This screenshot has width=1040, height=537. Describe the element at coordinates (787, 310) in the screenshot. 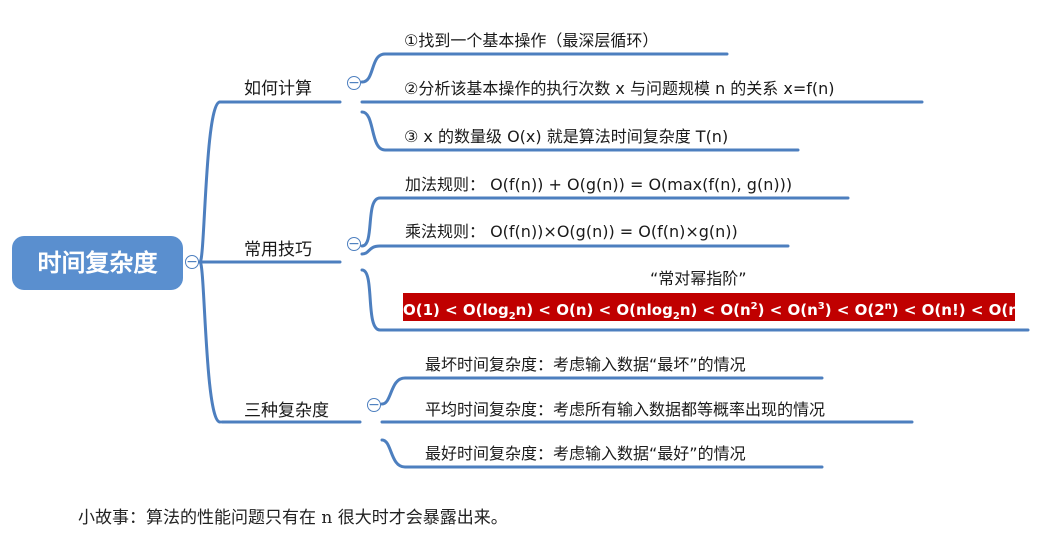

I see `order-part: ) < O(n` at that location.